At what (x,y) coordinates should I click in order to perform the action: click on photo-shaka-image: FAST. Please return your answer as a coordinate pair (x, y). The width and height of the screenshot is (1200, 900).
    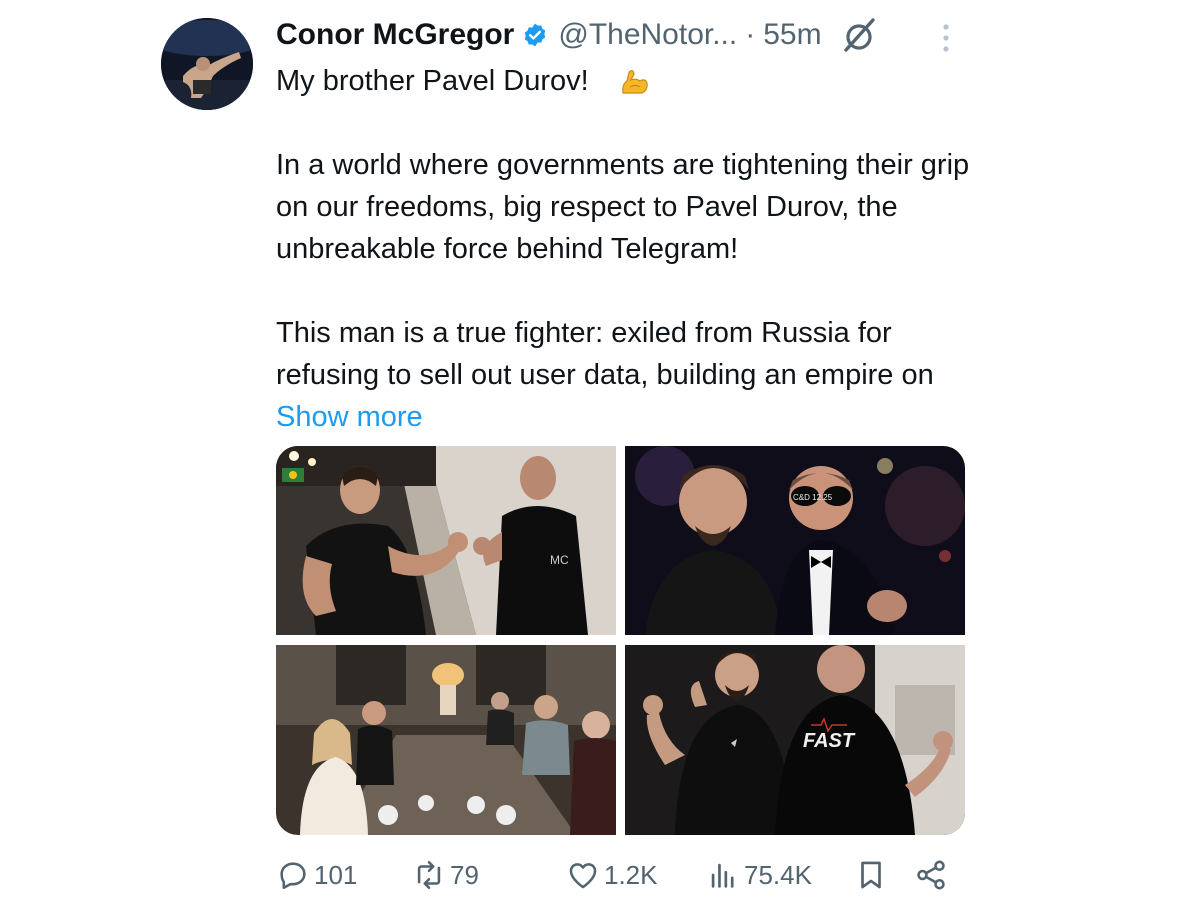
    Looking at the image, I should click on (795, 740).